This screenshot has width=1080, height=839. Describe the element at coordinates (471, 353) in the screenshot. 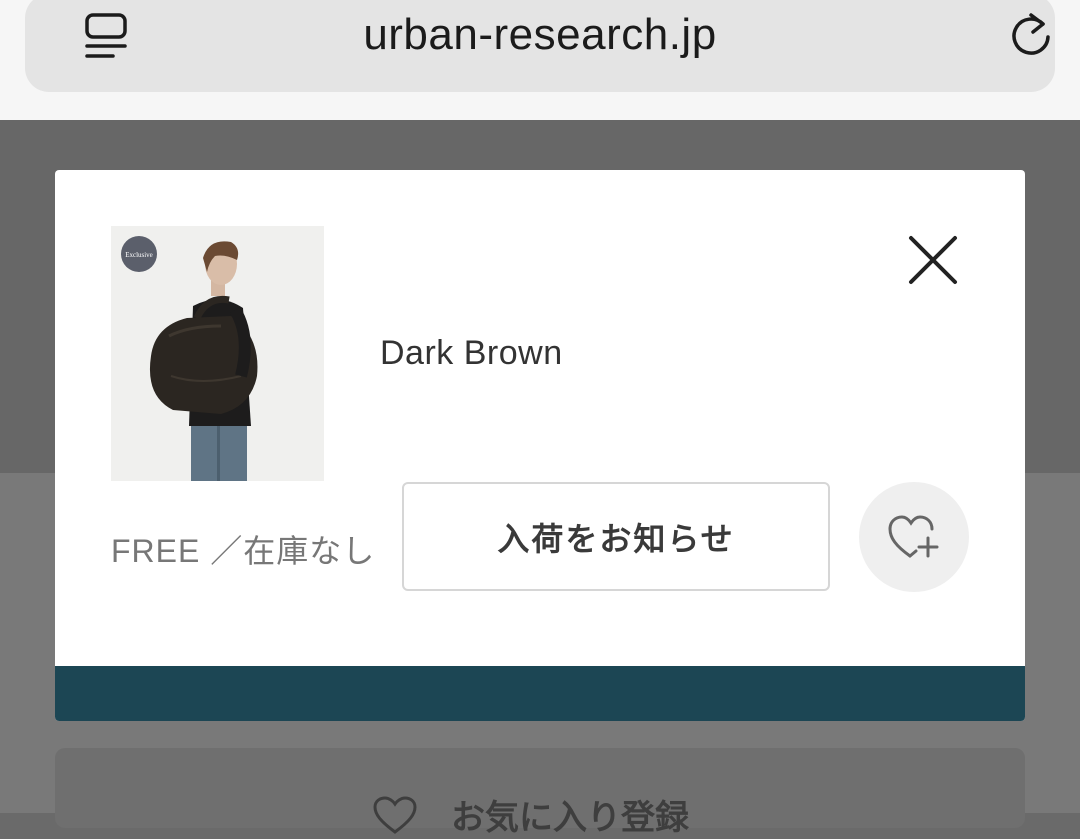

I see `product-color-name: Dark Brown` at that location.